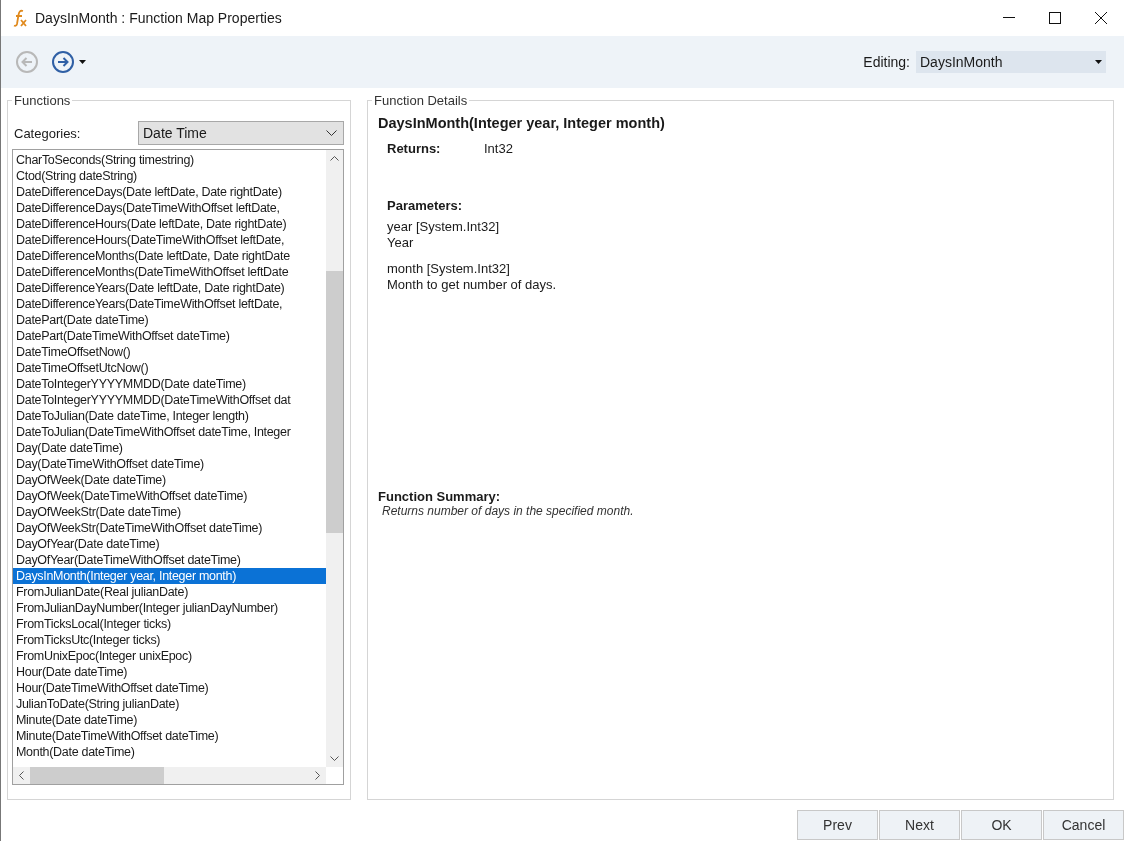  I want to click on editing-dropdown: DaysInMonth, so click(1011, 62).